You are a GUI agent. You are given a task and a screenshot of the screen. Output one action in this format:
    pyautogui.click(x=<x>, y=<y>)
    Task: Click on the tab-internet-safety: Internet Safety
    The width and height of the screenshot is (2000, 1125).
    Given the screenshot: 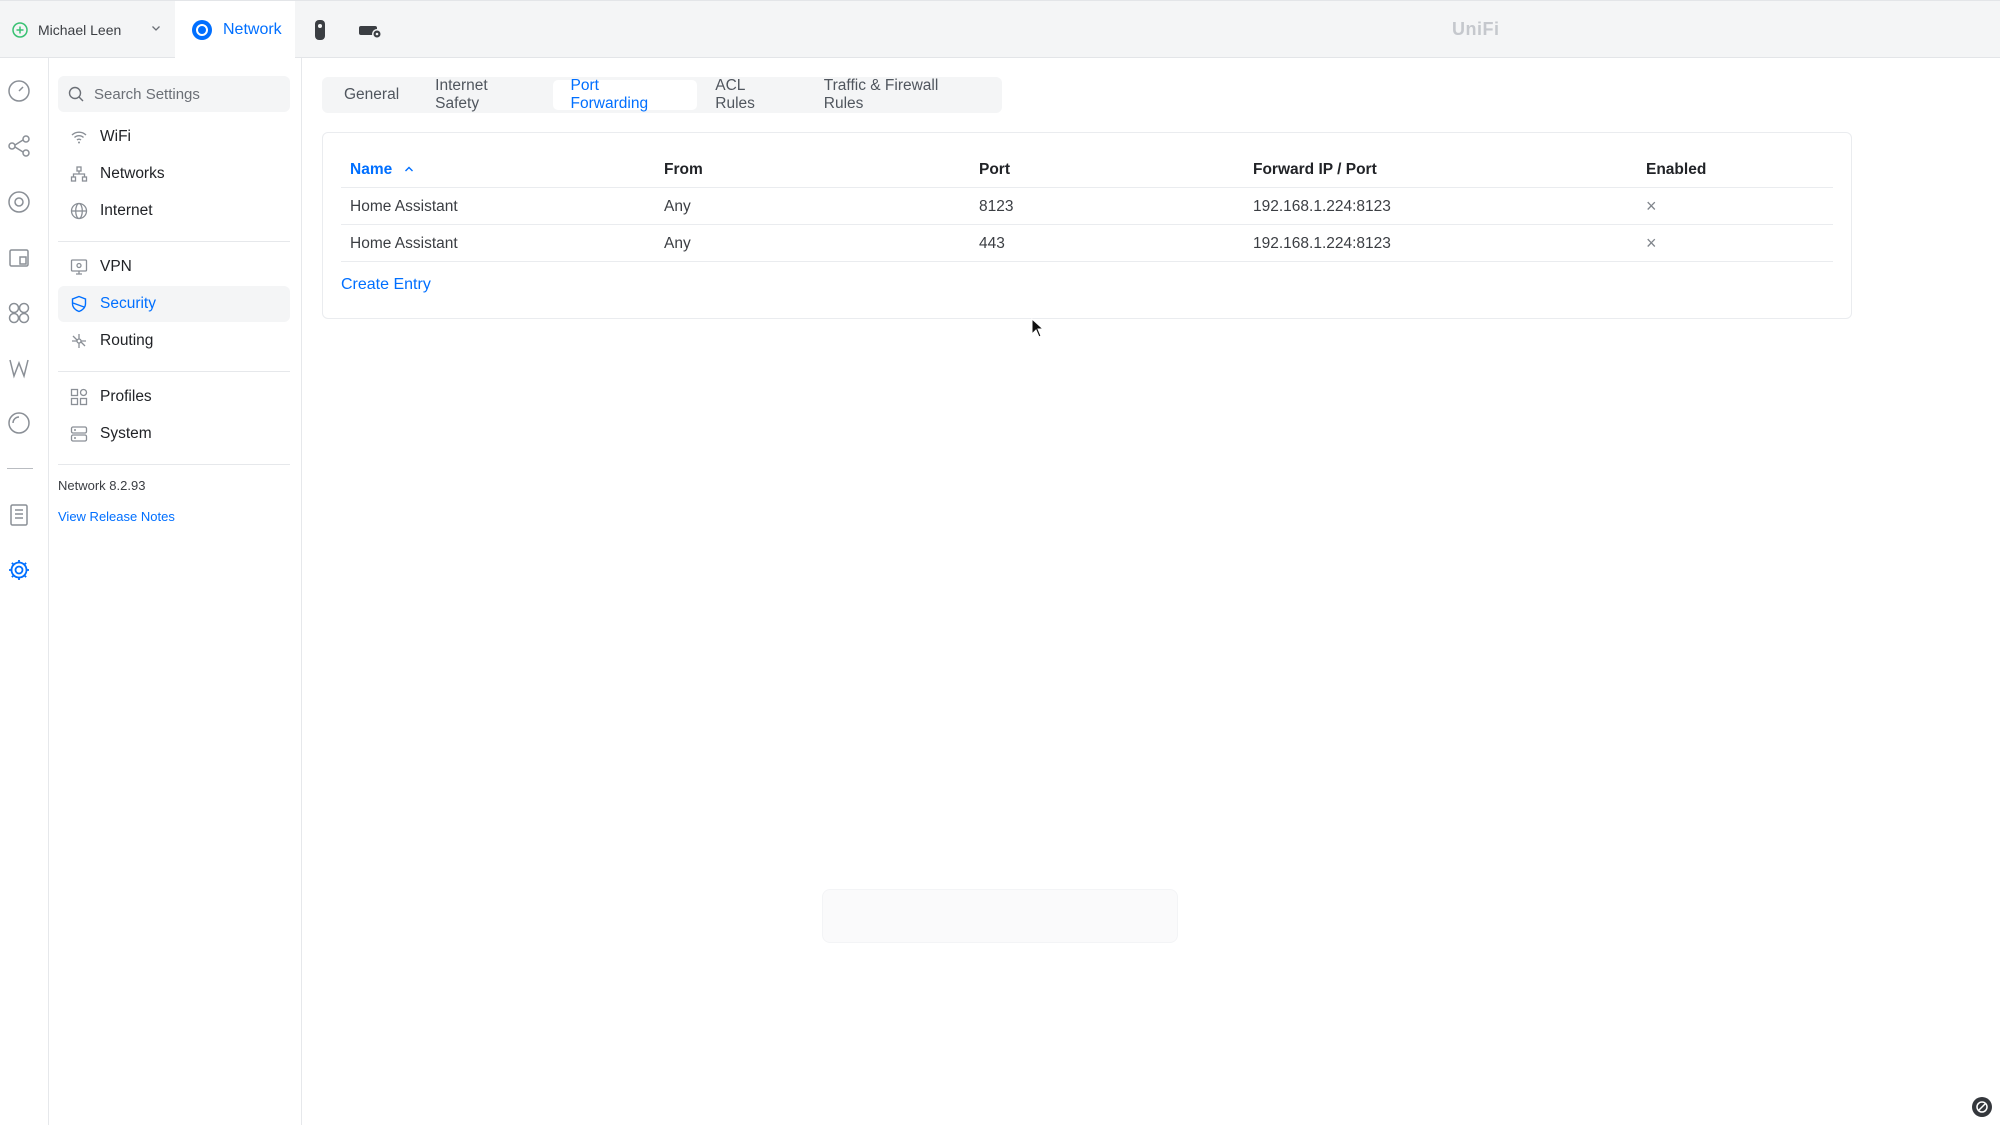 What is the action you would take?
    pyautogui.click(x=484, y=94)
    